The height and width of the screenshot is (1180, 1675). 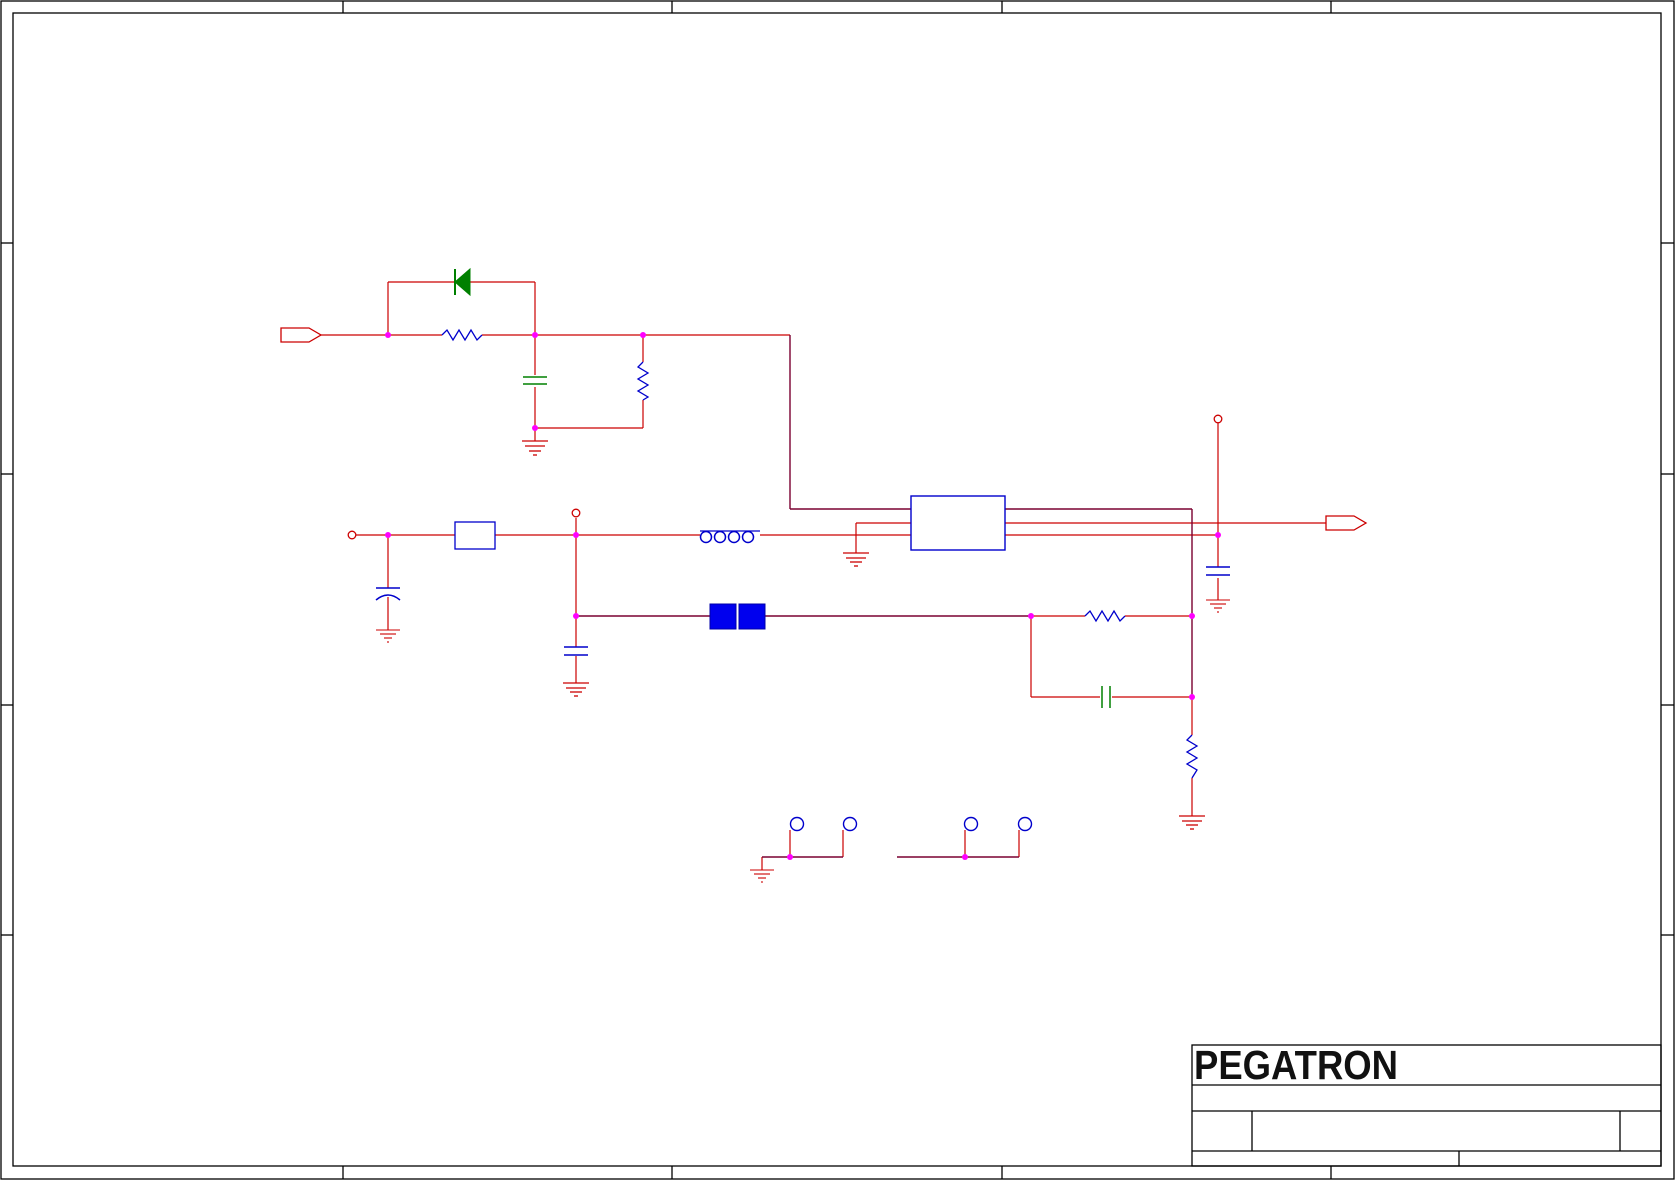 What do you see at coordinates (911, 824) in the screenshot?
I see `mounting-hole` at bounding box center [911, 824].